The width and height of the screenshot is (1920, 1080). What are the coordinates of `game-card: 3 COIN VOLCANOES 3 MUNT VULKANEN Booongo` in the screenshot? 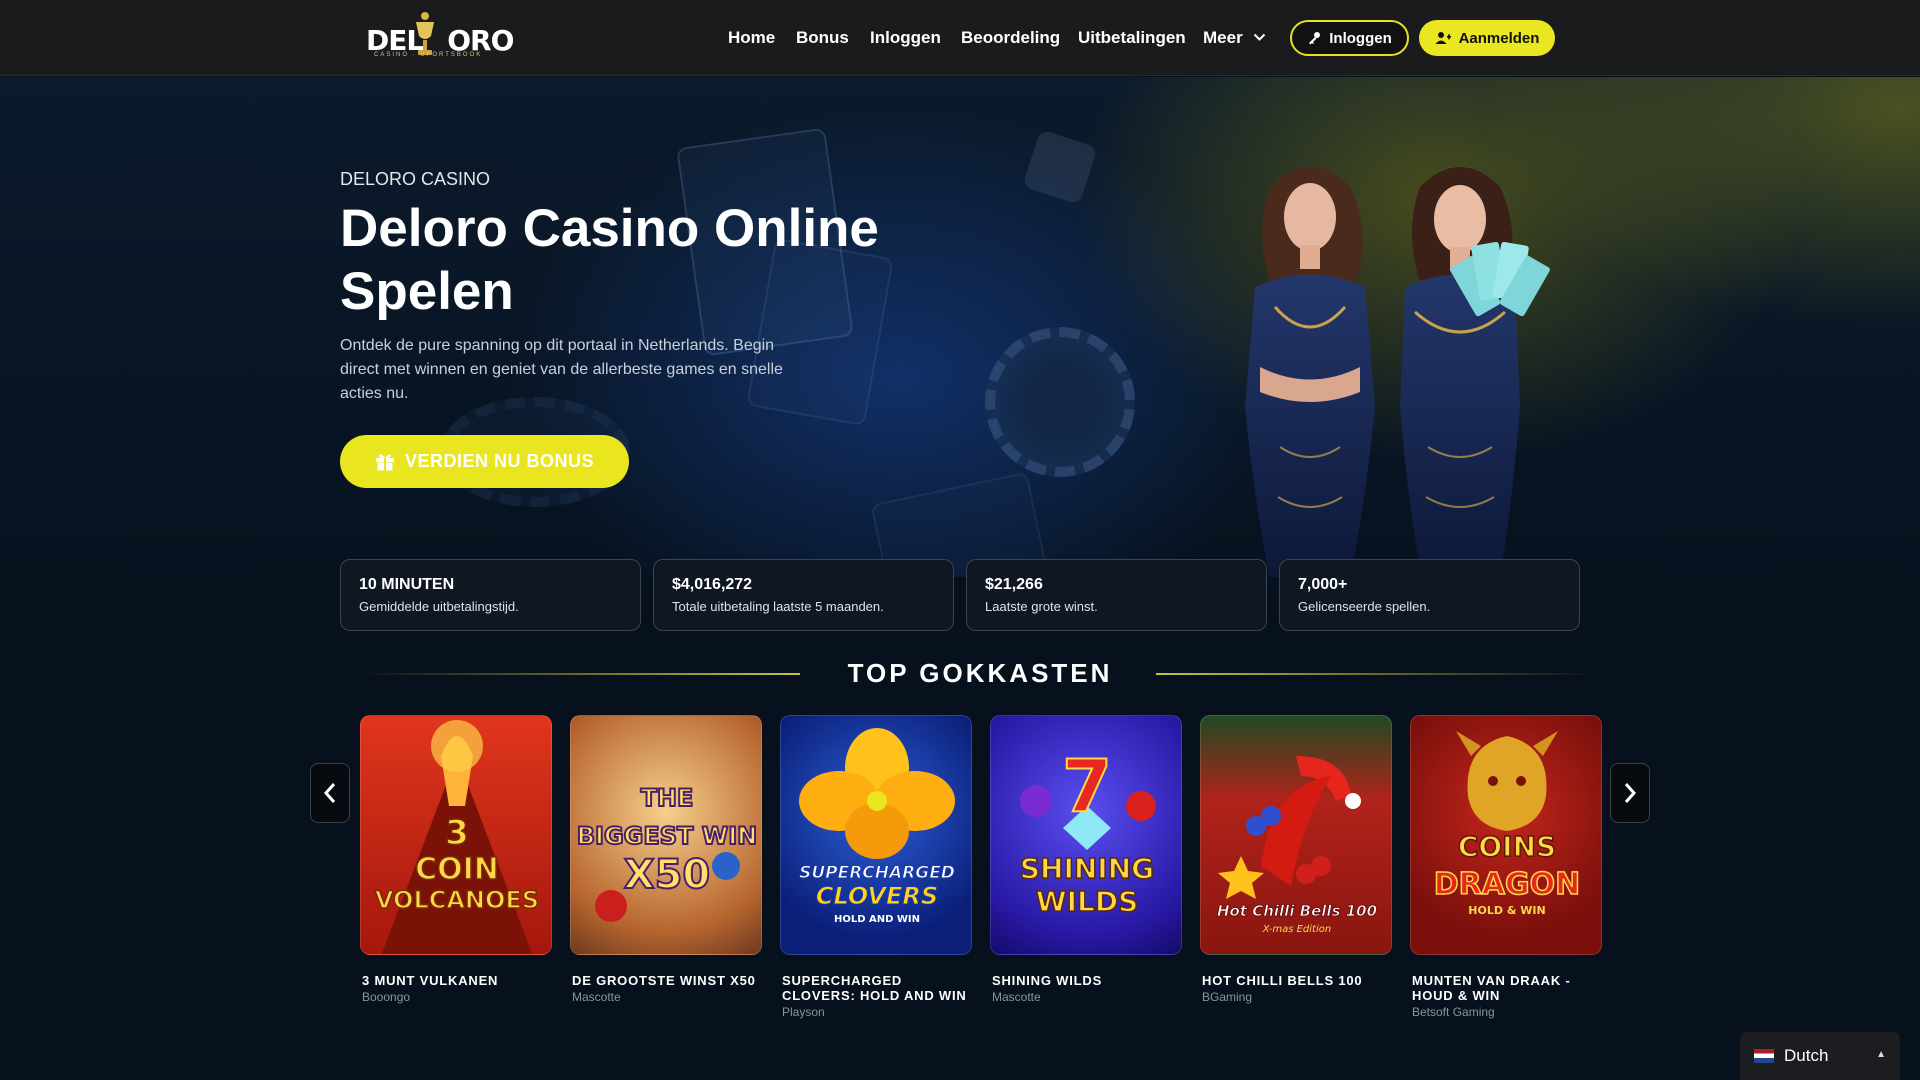 It's located at (456, 859).